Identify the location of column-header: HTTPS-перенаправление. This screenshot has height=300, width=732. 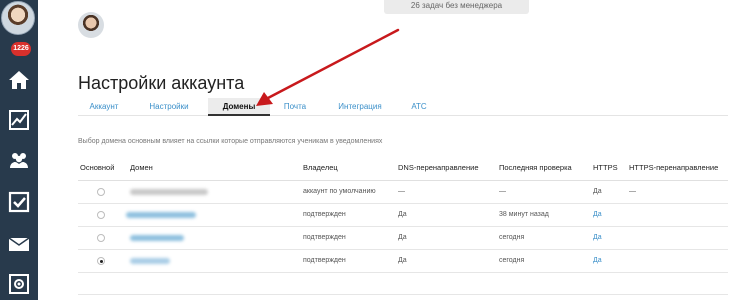
(674, 167).